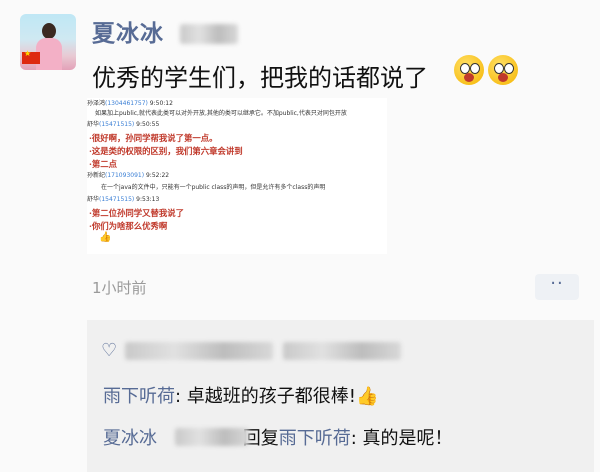  I want to click on chat-message: ·这是类的权限的区别，我们第六章会讲到, so click(166, 151).